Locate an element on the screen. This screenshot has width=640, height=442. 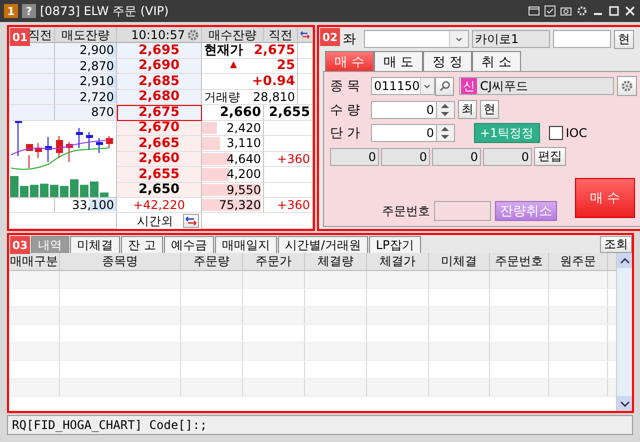
stock-name: CJ씨푸드 is located at coordinates (504, 86).